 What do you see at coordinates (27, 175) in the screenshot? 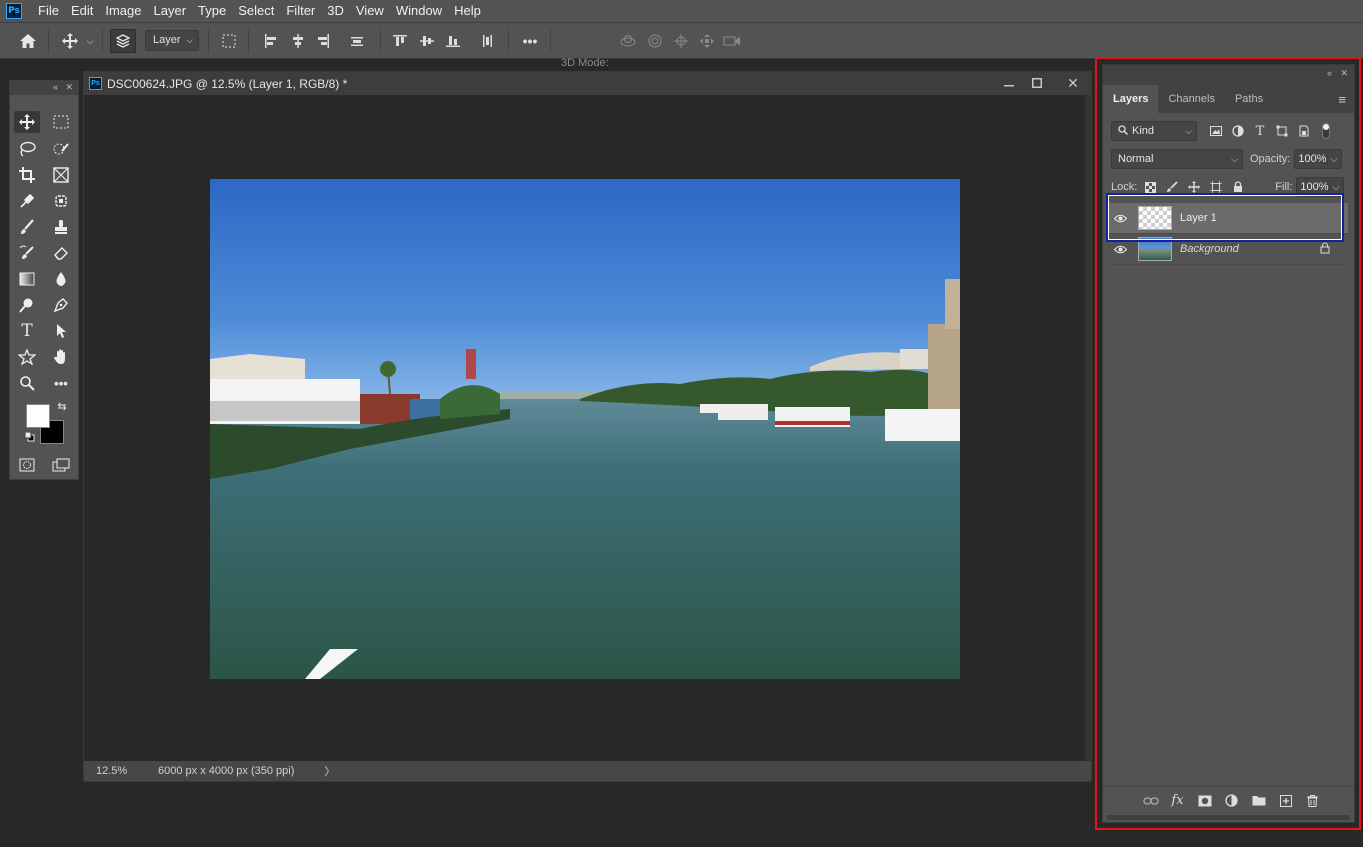
I see `crop-tool-icon` at bounding box center [27, 175].